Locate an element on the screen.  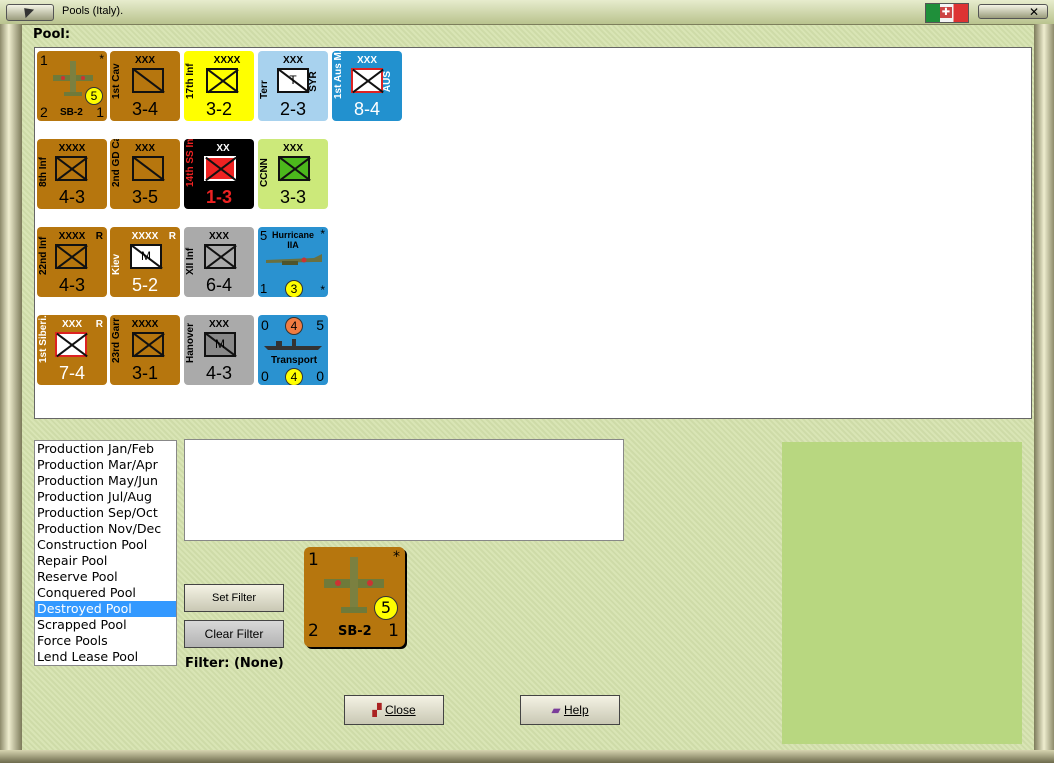
list-item: Force Pools is located at coordinates (105, 641).